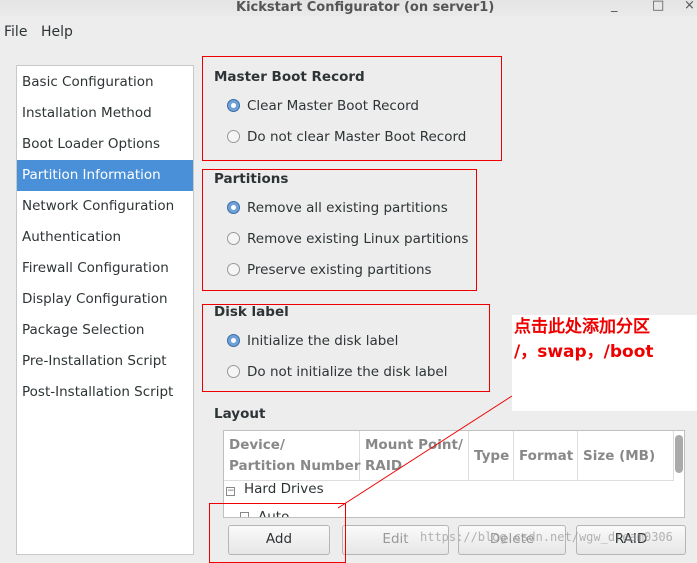  What do you see at coordinates (584, 352) in the screenshot?
I see `annotation-line-2: /，swap，/boot` at bounding box center [584, 352].